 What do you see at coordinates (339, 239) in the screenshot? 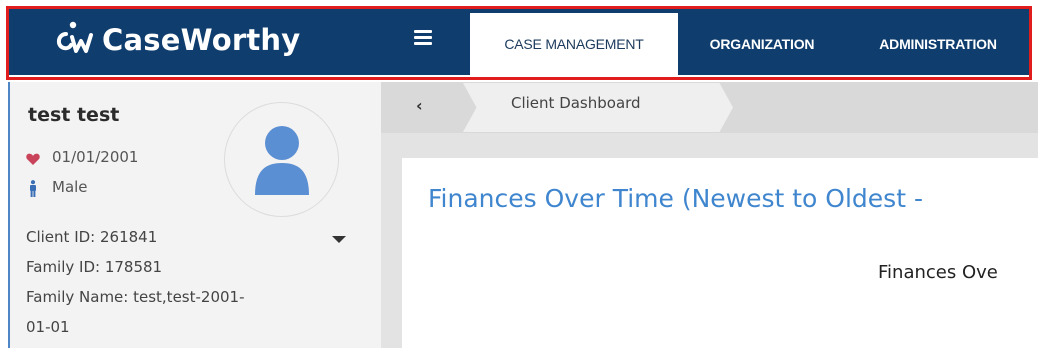
I see `client-details-dropdown-icon` at bounding box center [339, 239].